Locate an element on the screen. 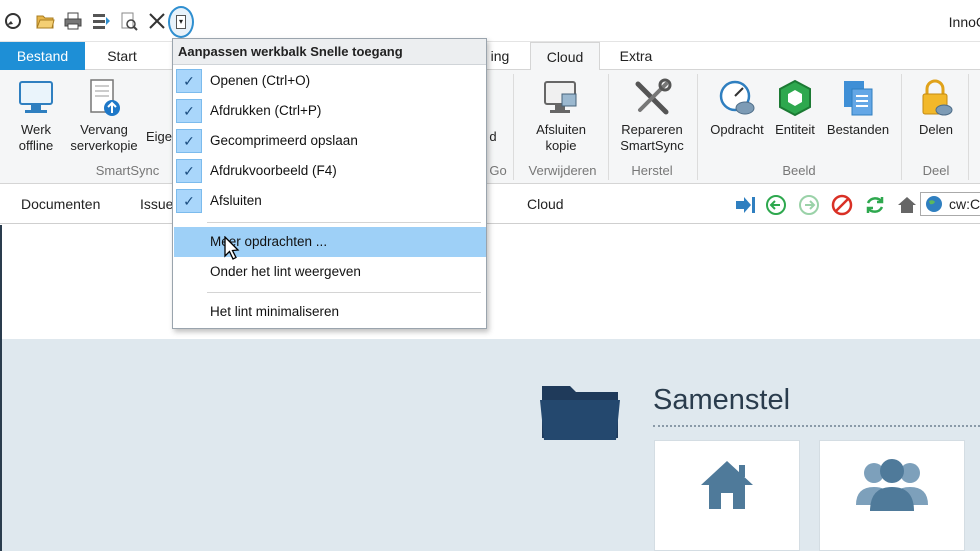 The image size is (980, 551). menu-item-minimize-ribbon: Het lint minimaliseren is located at coordinates (330, 312).